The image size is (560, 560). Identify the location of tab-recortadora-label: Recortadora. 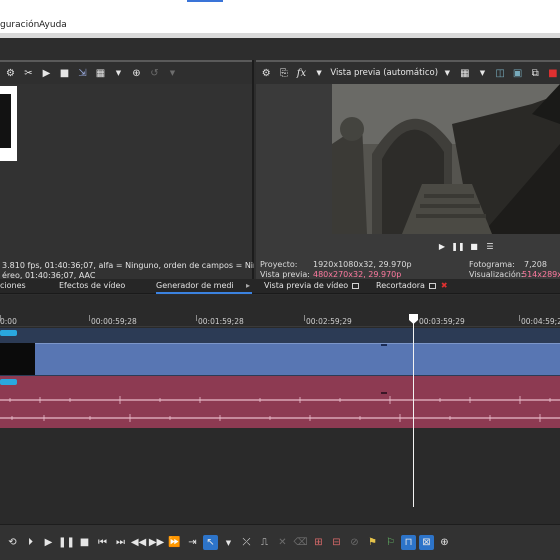
(400, 285).